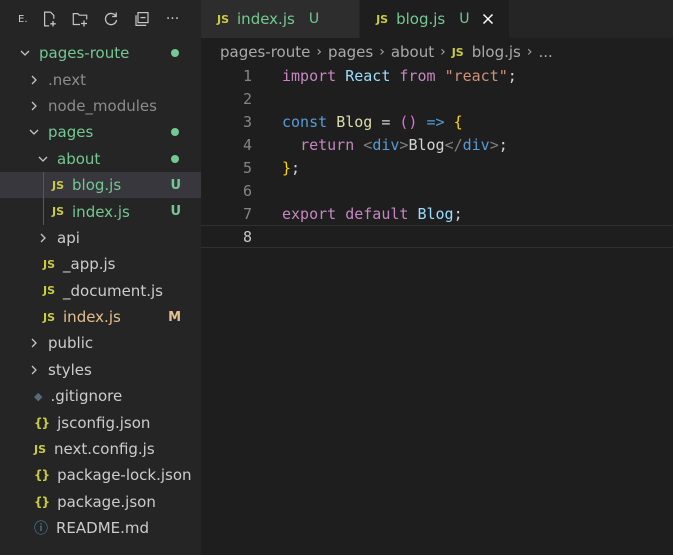  Describe the element at coordinates (247, 167) in the screenshot. I see `line-number: 5` at that location.